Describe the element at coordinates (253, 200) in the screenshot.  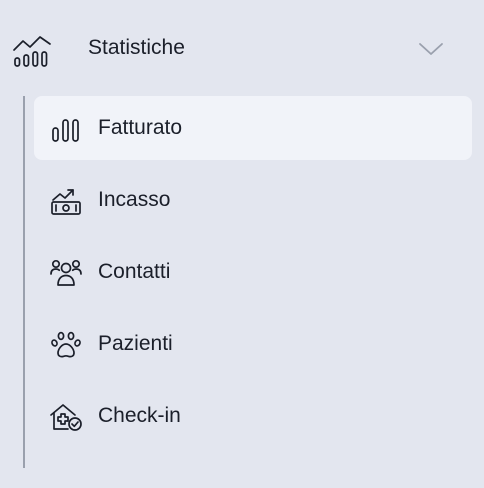
I see `sidebar-item-incasso: Incasso` at that location.